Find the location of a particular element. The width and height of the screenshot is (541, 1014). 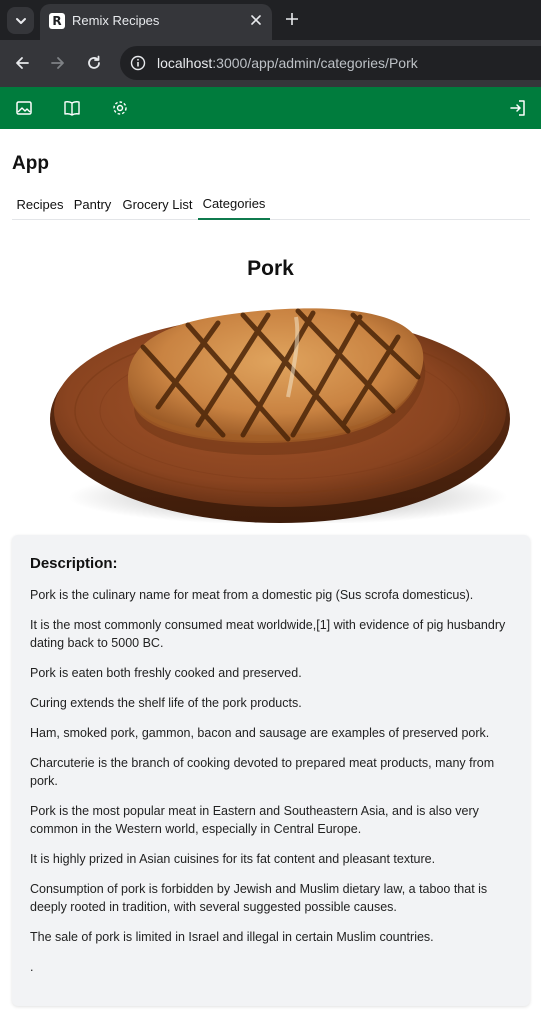

browser-tab-strip: R Remix Recipes is located at coordinates (270, 20).